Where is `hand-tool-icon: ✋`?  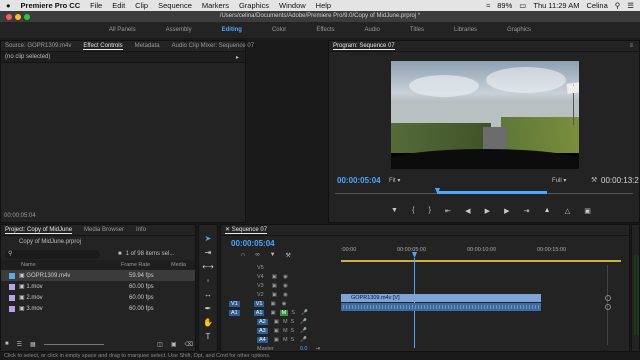 hand-tool-icon: ✋ is located at coordinates (208, 323).